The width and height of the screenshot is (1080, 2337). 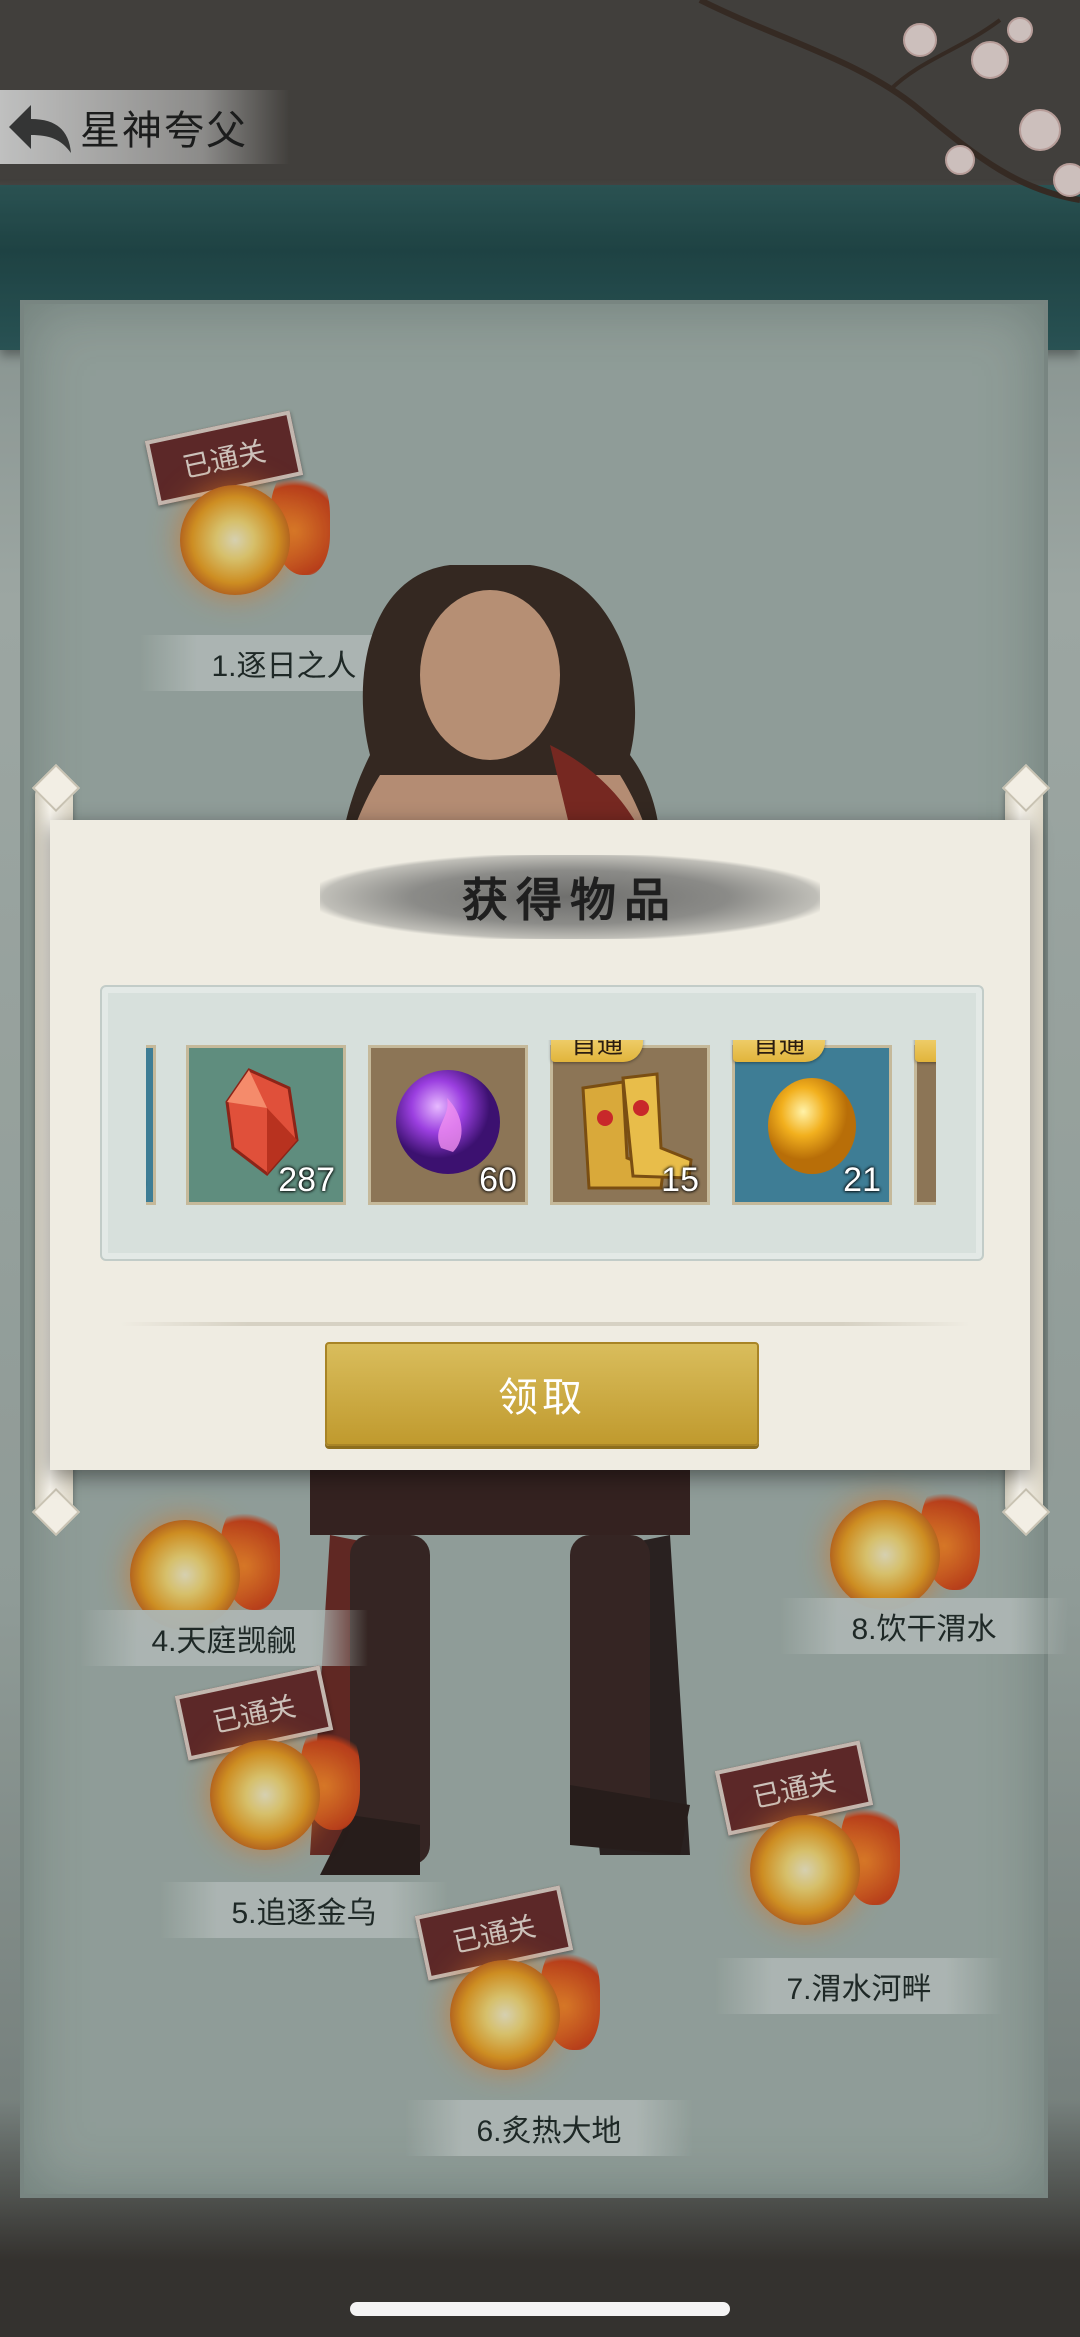 I want to click on dialog-divider, so click(x=545, y=1324).